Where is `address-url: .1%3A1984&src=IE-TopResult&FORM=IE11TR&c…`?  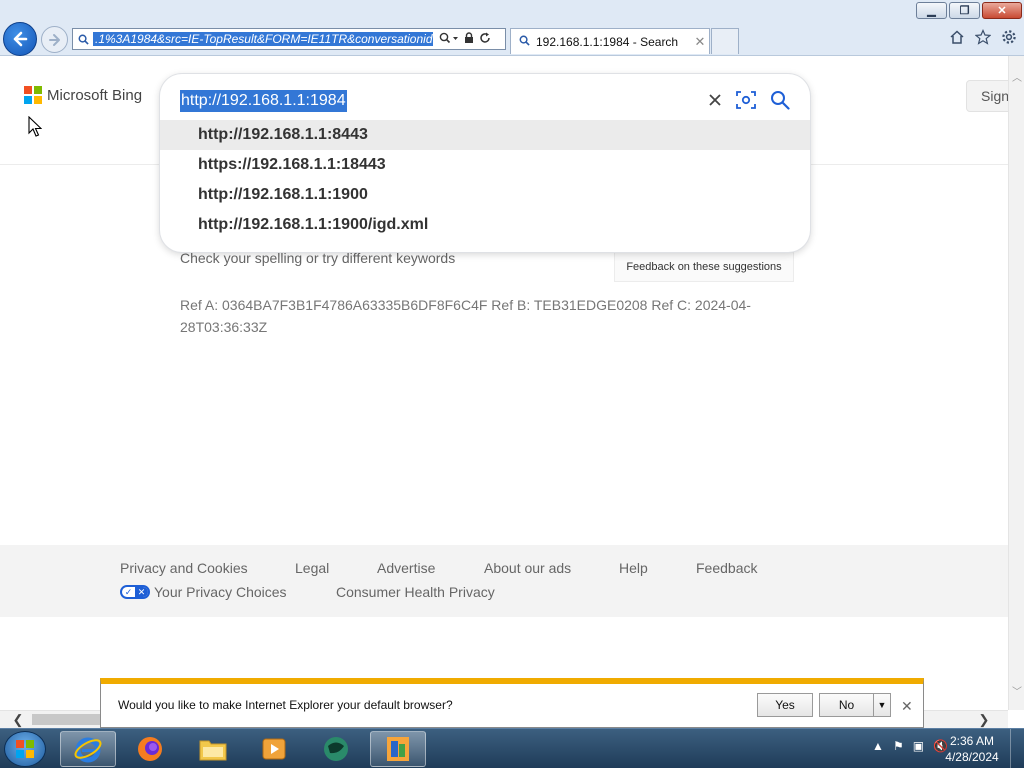
address-url: .1%3A1984&src=IE-TopResult&FORM=IE11TR&c… is located at coordinates (263, 39).